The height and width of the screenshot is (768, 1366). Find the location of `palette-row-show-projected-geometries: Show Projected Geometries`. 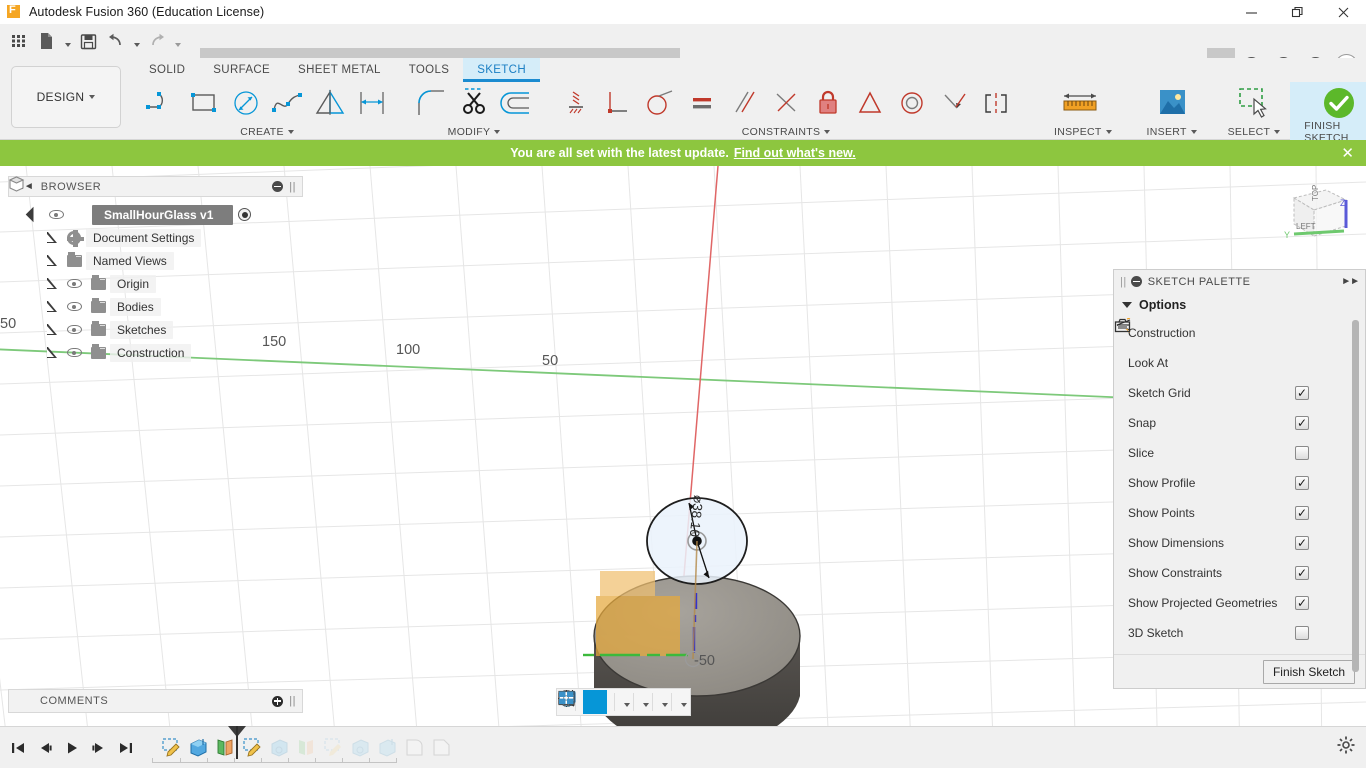

palette-row-show-projected-geometries: Show Projected Geometries is located at coordinates (1239, 603).